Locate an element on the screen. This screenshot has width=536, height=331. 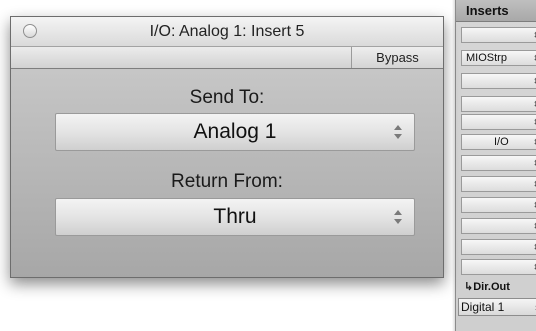
title-bar: I/O: Analog 1: Insert 5 is located at coordinates (227, 32).